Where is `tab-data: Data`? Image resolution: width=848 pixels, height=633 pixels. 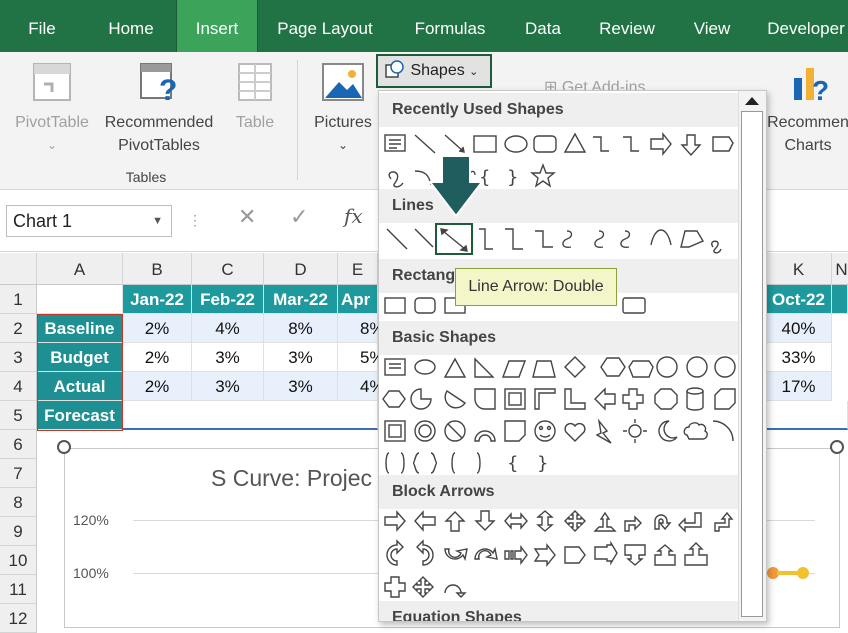 tab-data: Data is located at coordinates (543, 26).